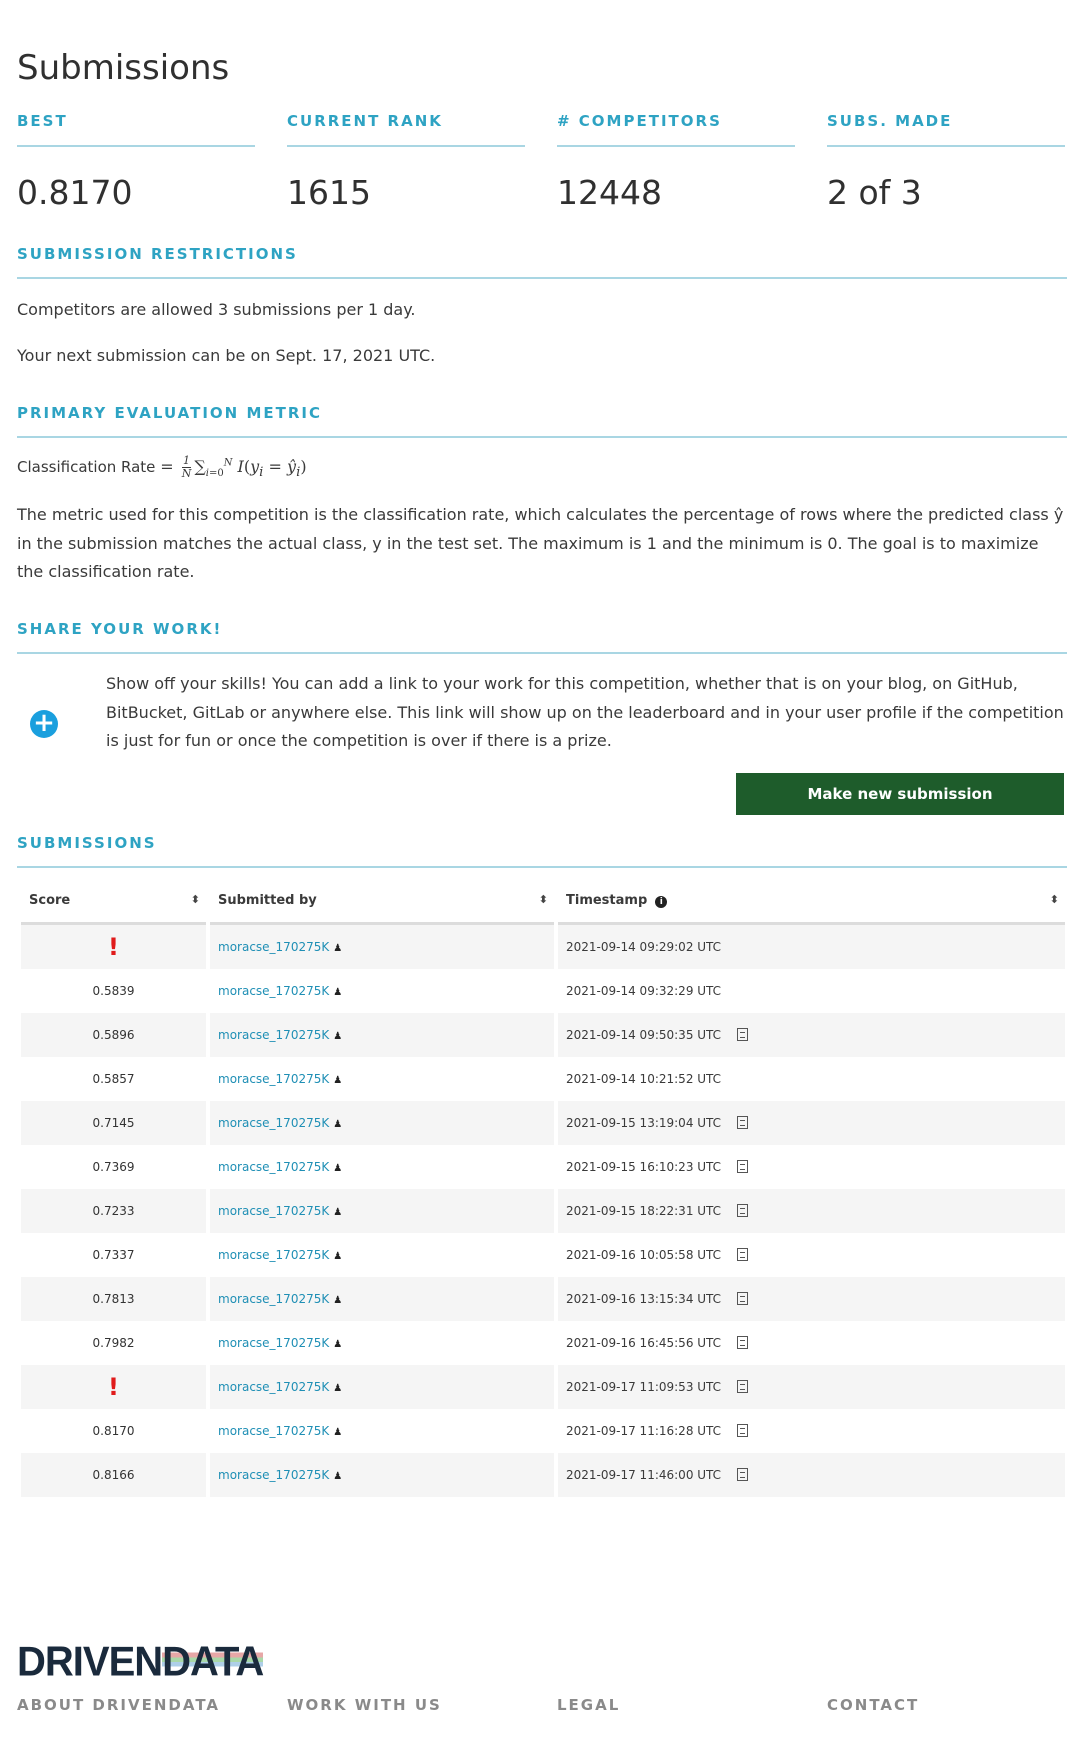  I want to click on submissions-heading: SUBMISSIONS, so click(542, 851).